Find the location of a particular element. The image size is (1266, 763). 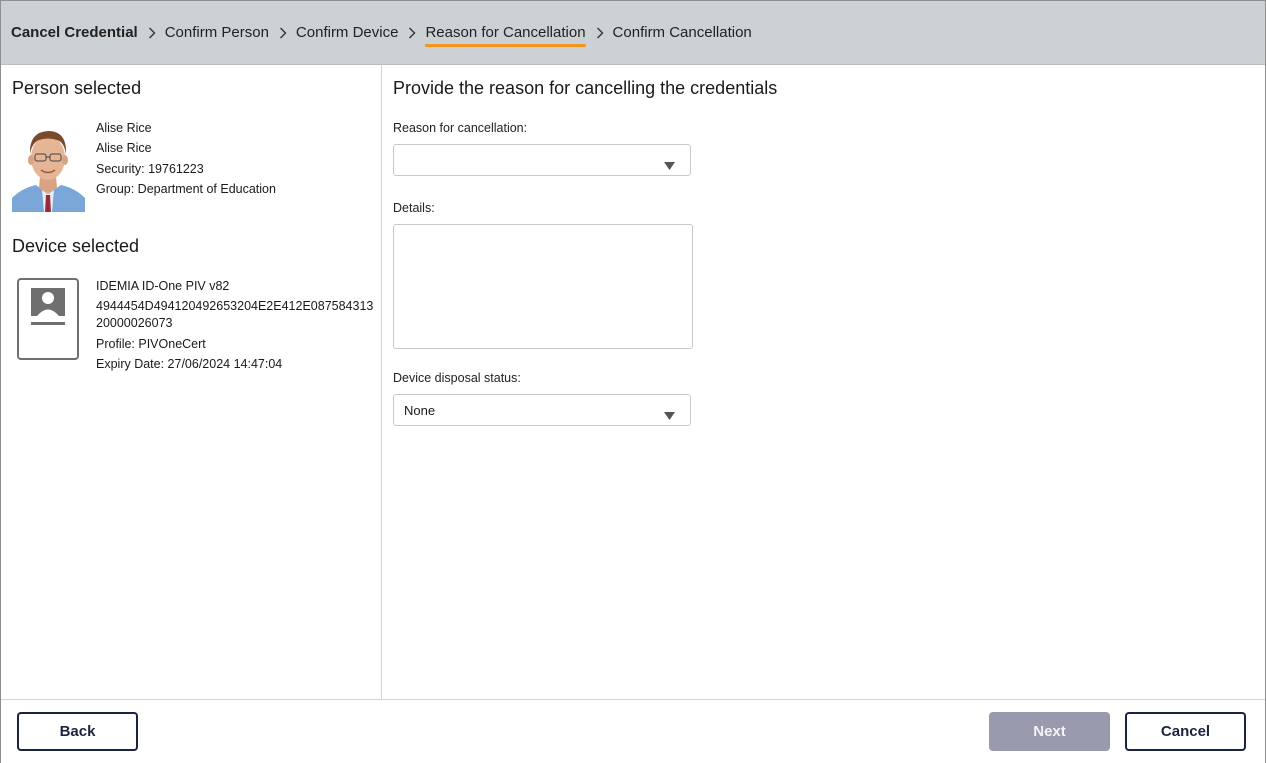

disposal-value: None is located at coordinates (420, 410).